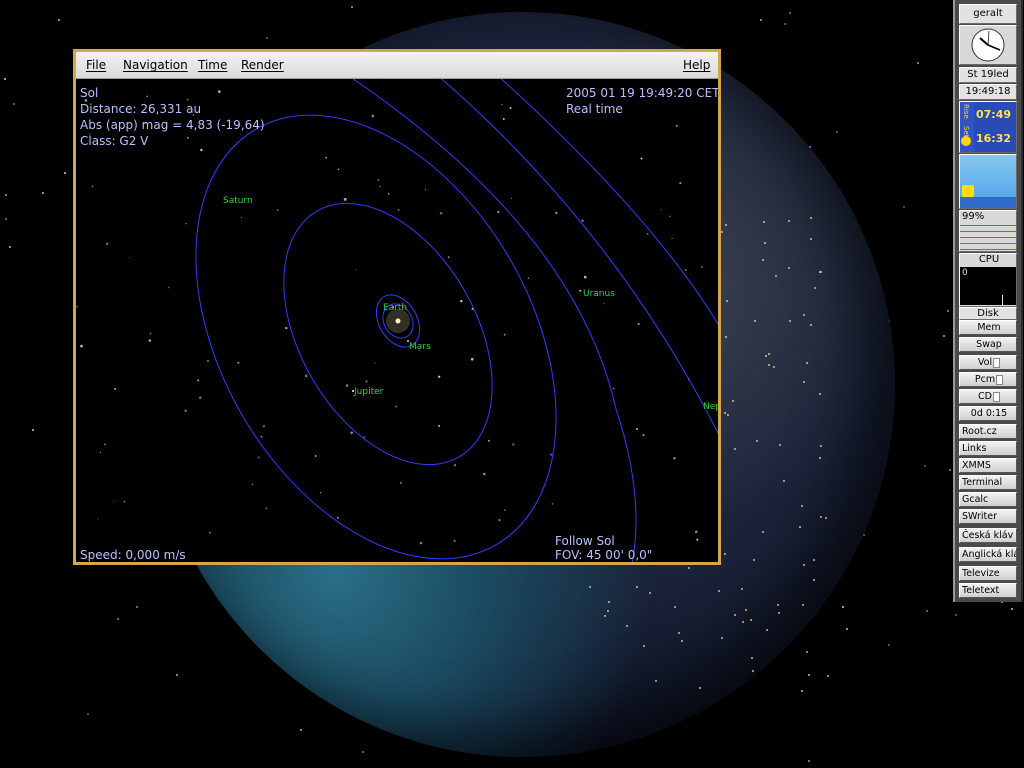 The height and width of the screenshot is (768, 1024). What do you see at coordinates (397, 65) in the screenshot?
I see `menu-bar: File Navigation Time Render Help` at bounding box center [397, 65].